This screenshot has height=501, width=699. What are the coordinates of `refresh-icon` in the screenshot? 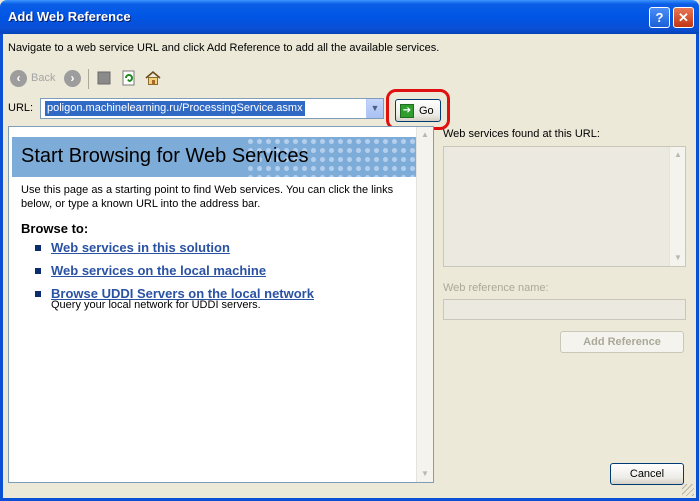 It's located at (128, 78).